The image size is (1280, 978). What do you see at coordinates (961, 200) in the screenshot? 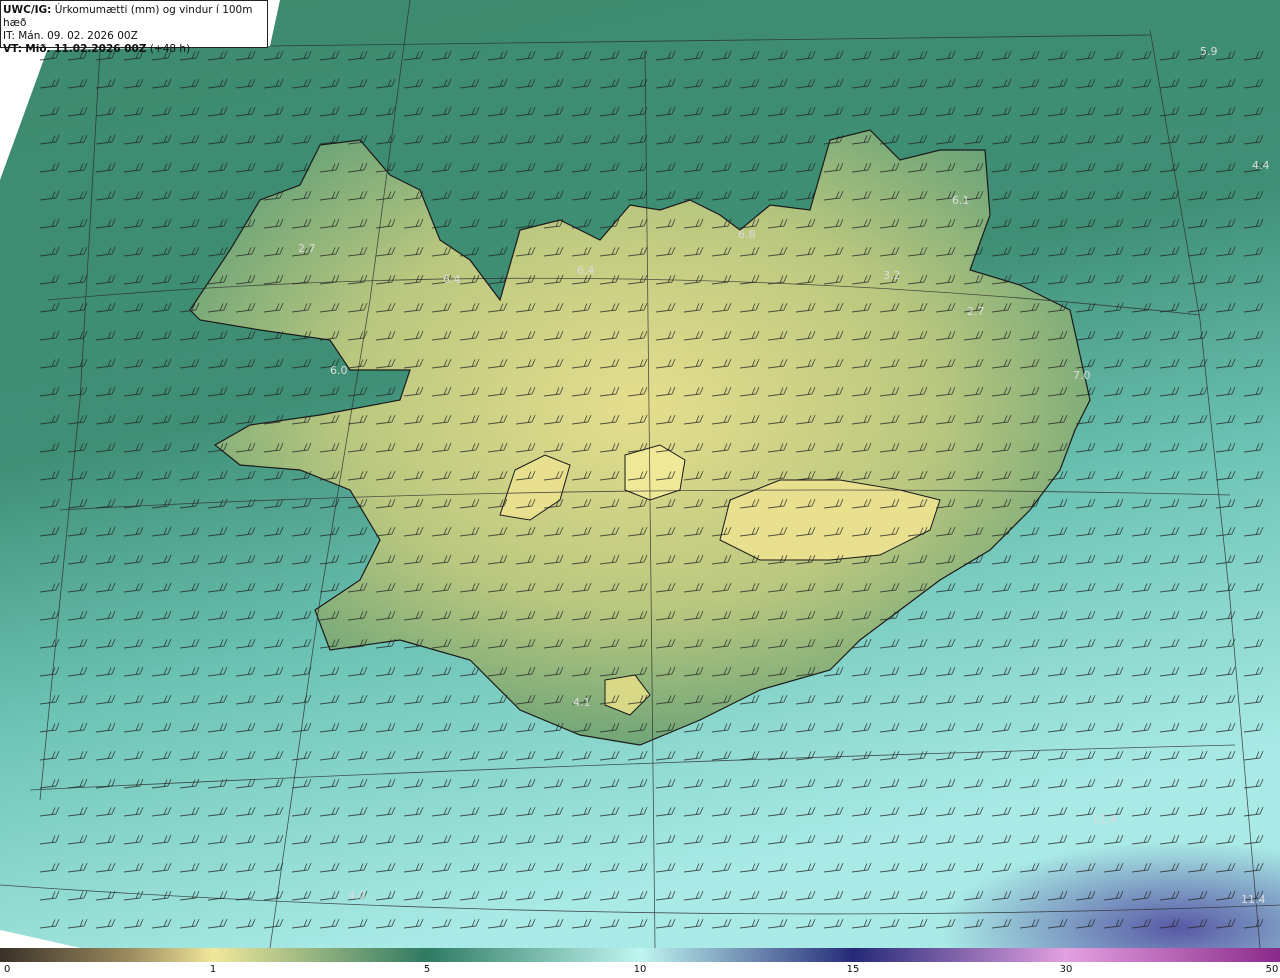
I see `value-label: 6.1` at bounding box center [961, 200].